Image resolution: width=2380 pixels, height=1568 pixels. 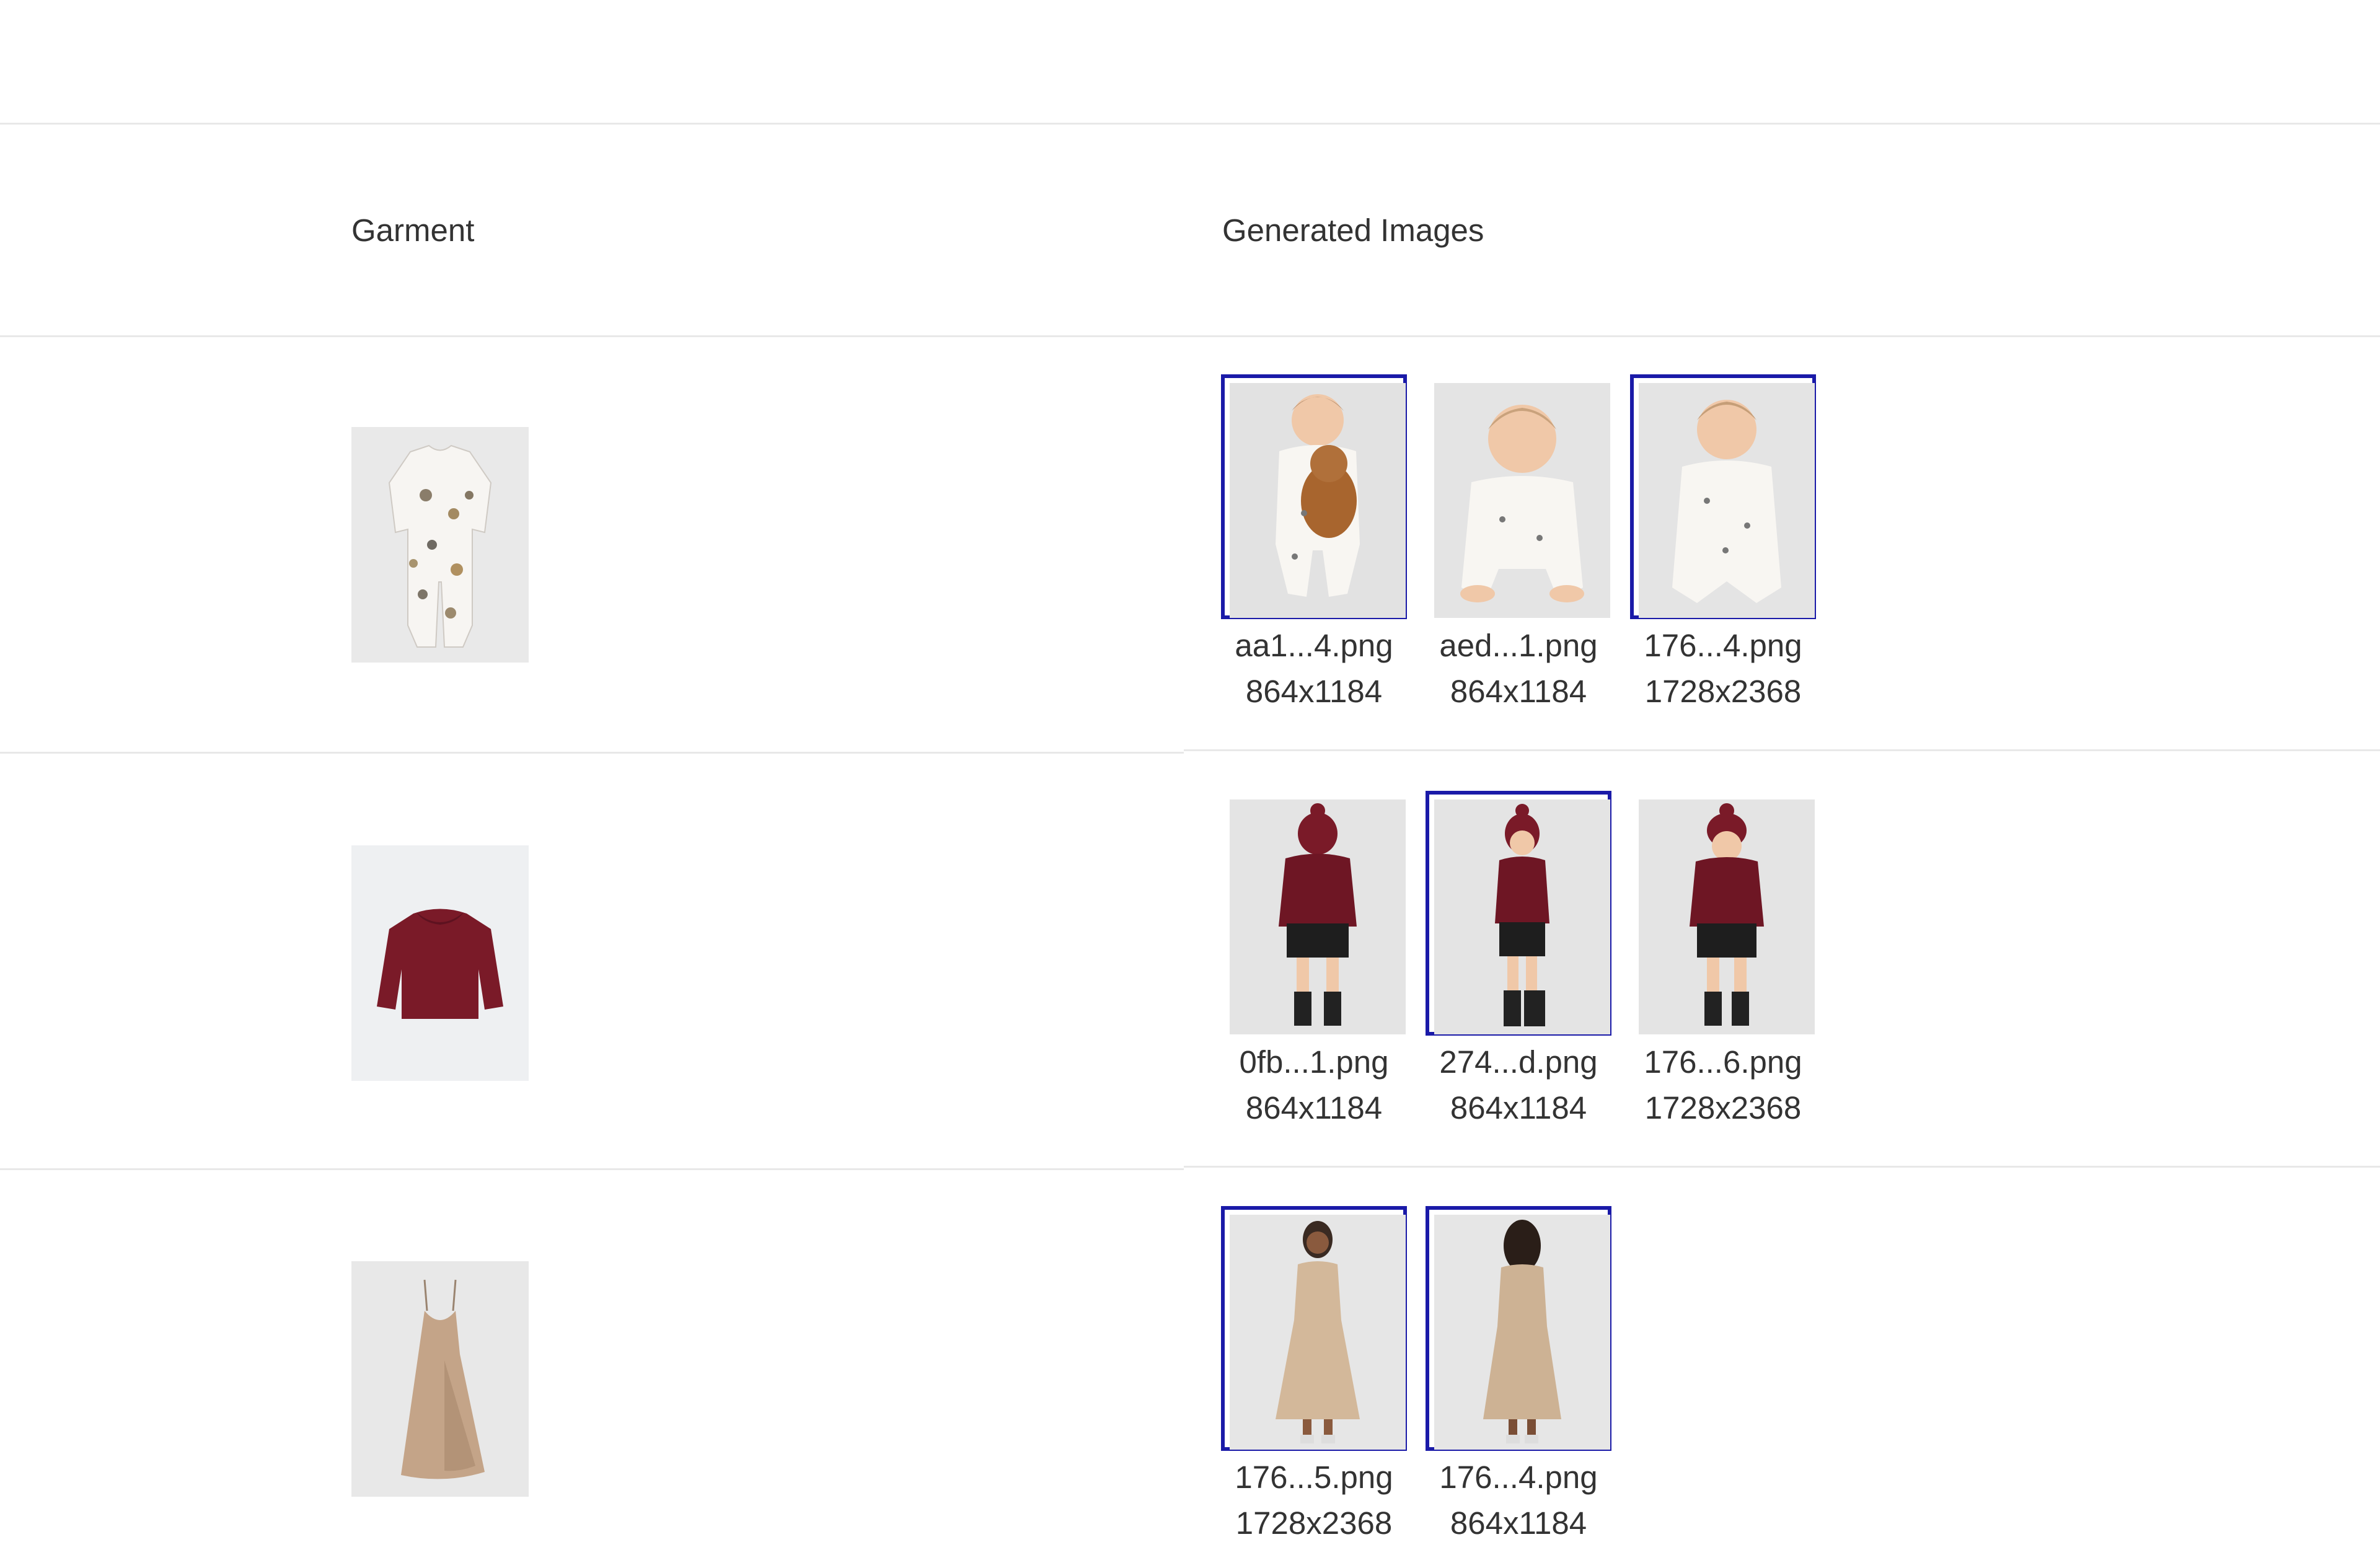 What do you see at coordinates (413, 230) in the screenshot?
I see `column-header-garment: Garment` at bounding box center [413, 230].